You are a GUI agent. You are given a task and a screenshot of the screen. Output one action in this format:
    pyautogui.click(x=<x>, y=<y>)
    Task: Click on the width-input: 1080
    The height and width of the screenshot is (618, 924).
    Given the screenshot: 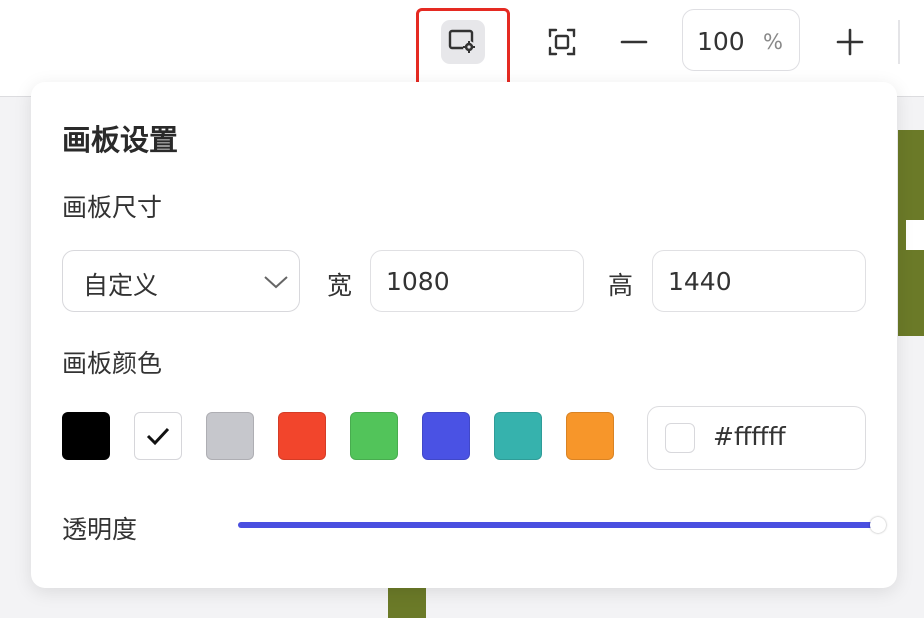 What is the action you would take?
    pyautogui.click(x=477, y=281)
    